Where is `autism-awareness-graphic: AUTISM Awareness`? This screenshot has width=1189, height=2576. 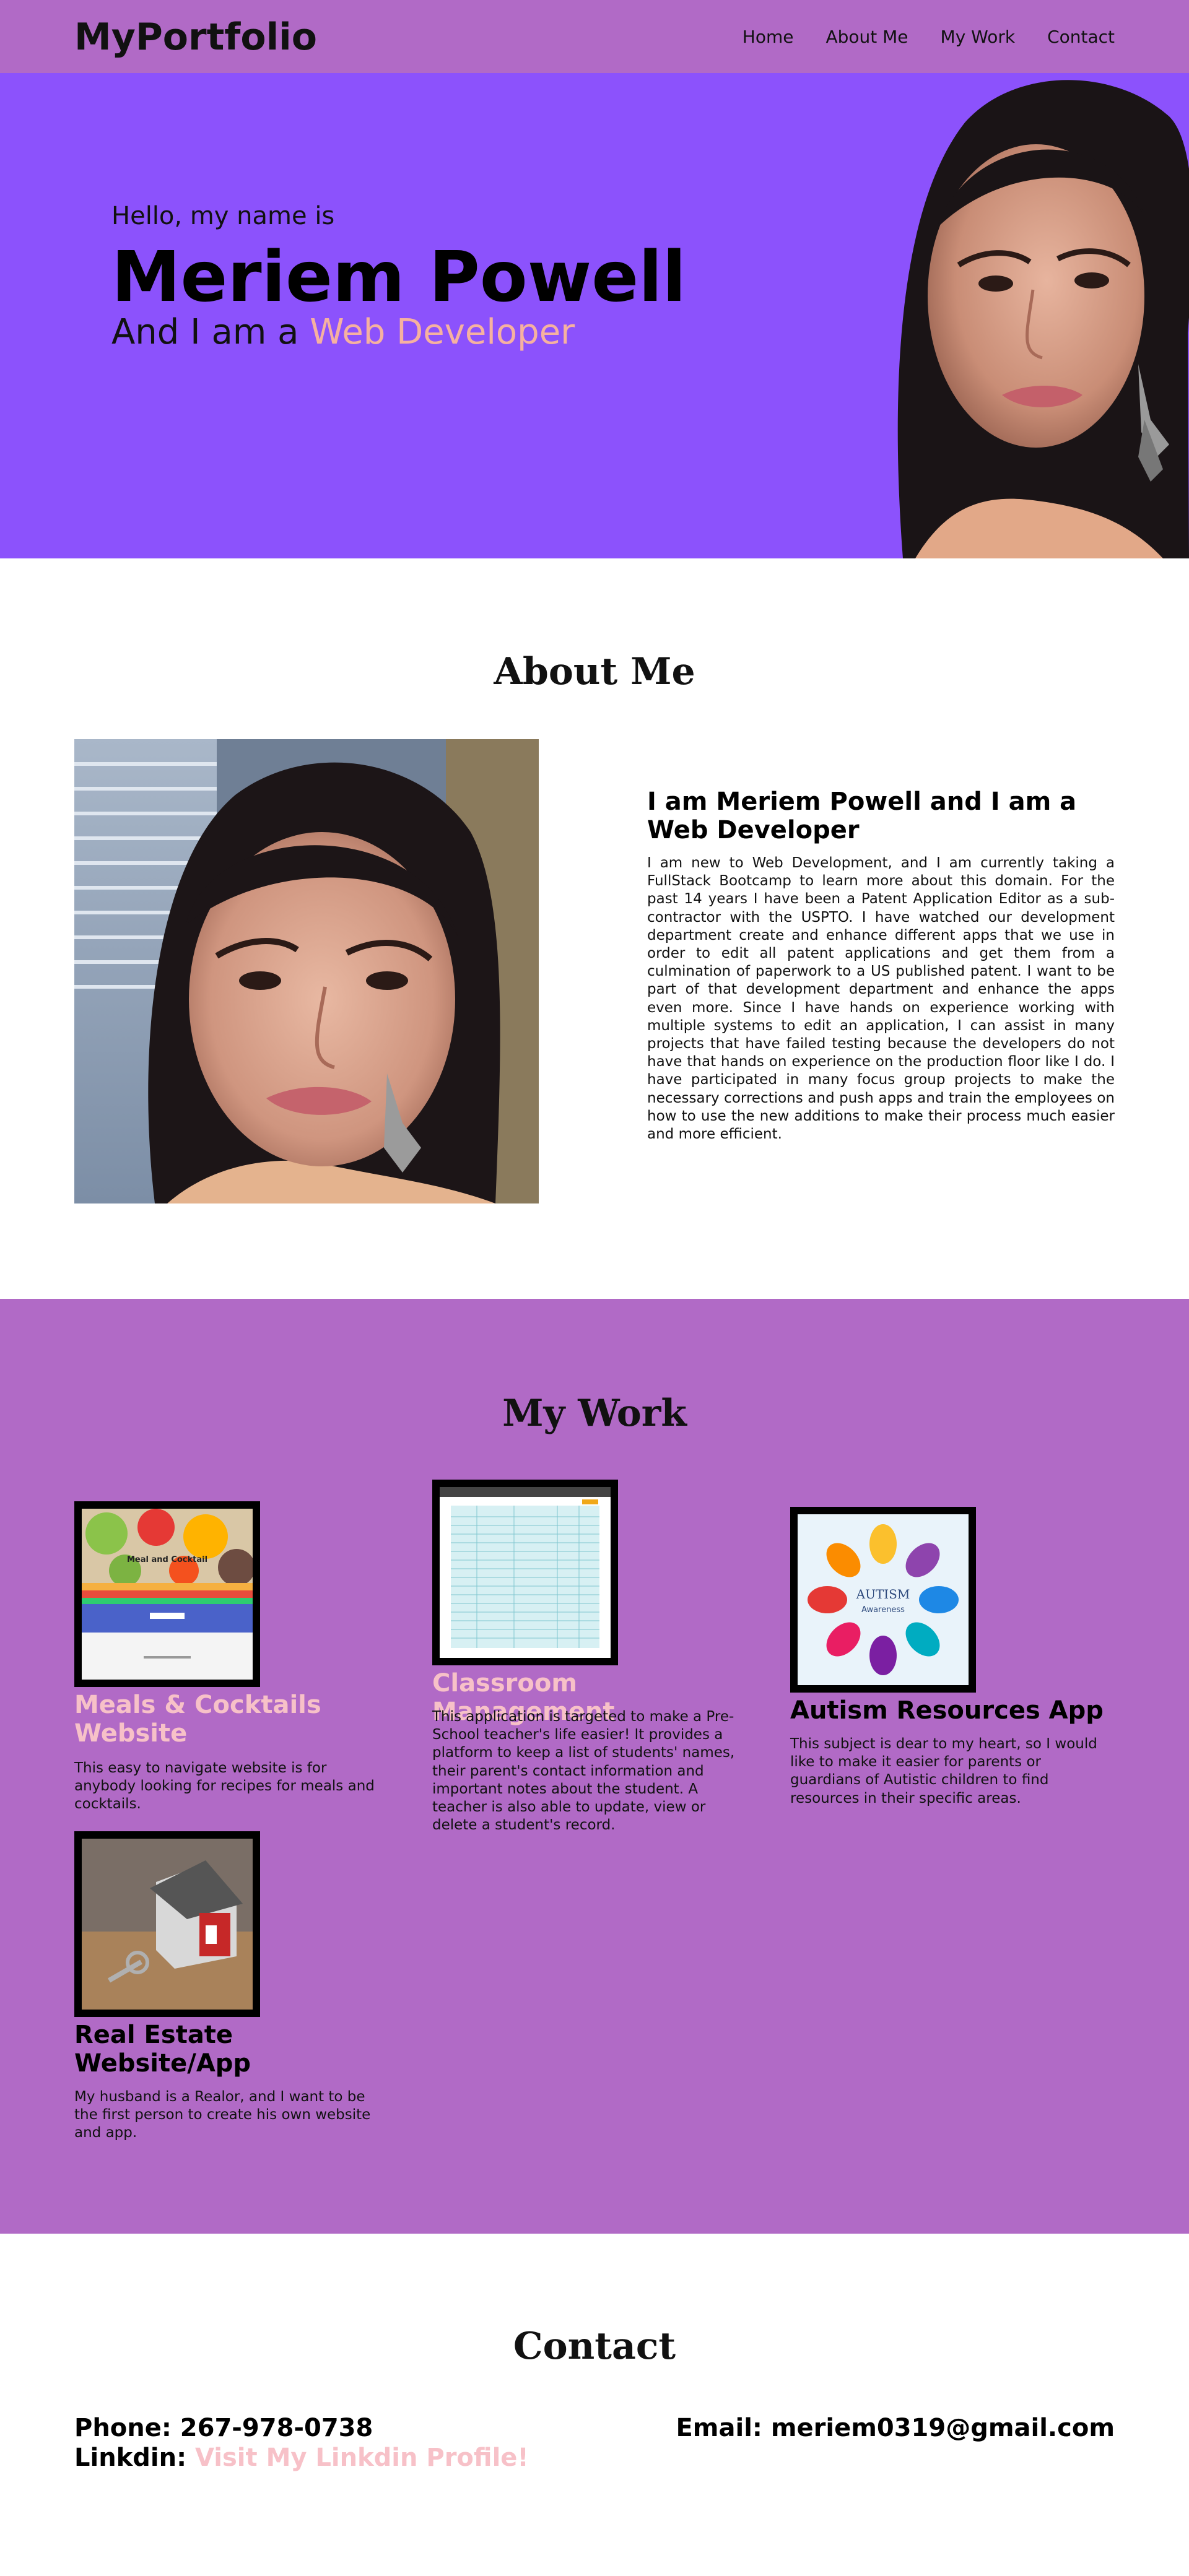
autism-awareness-graphic: AUTISM Awareness is located at coordinates (883, 1599).